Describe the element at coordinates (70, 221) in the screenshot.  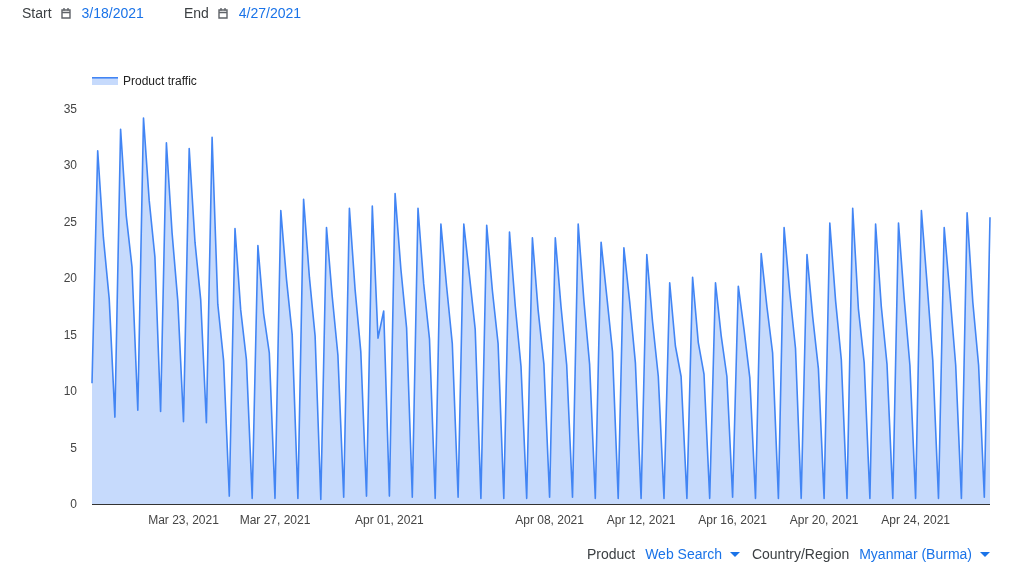
I see `y-axis-label: 25` at that location.